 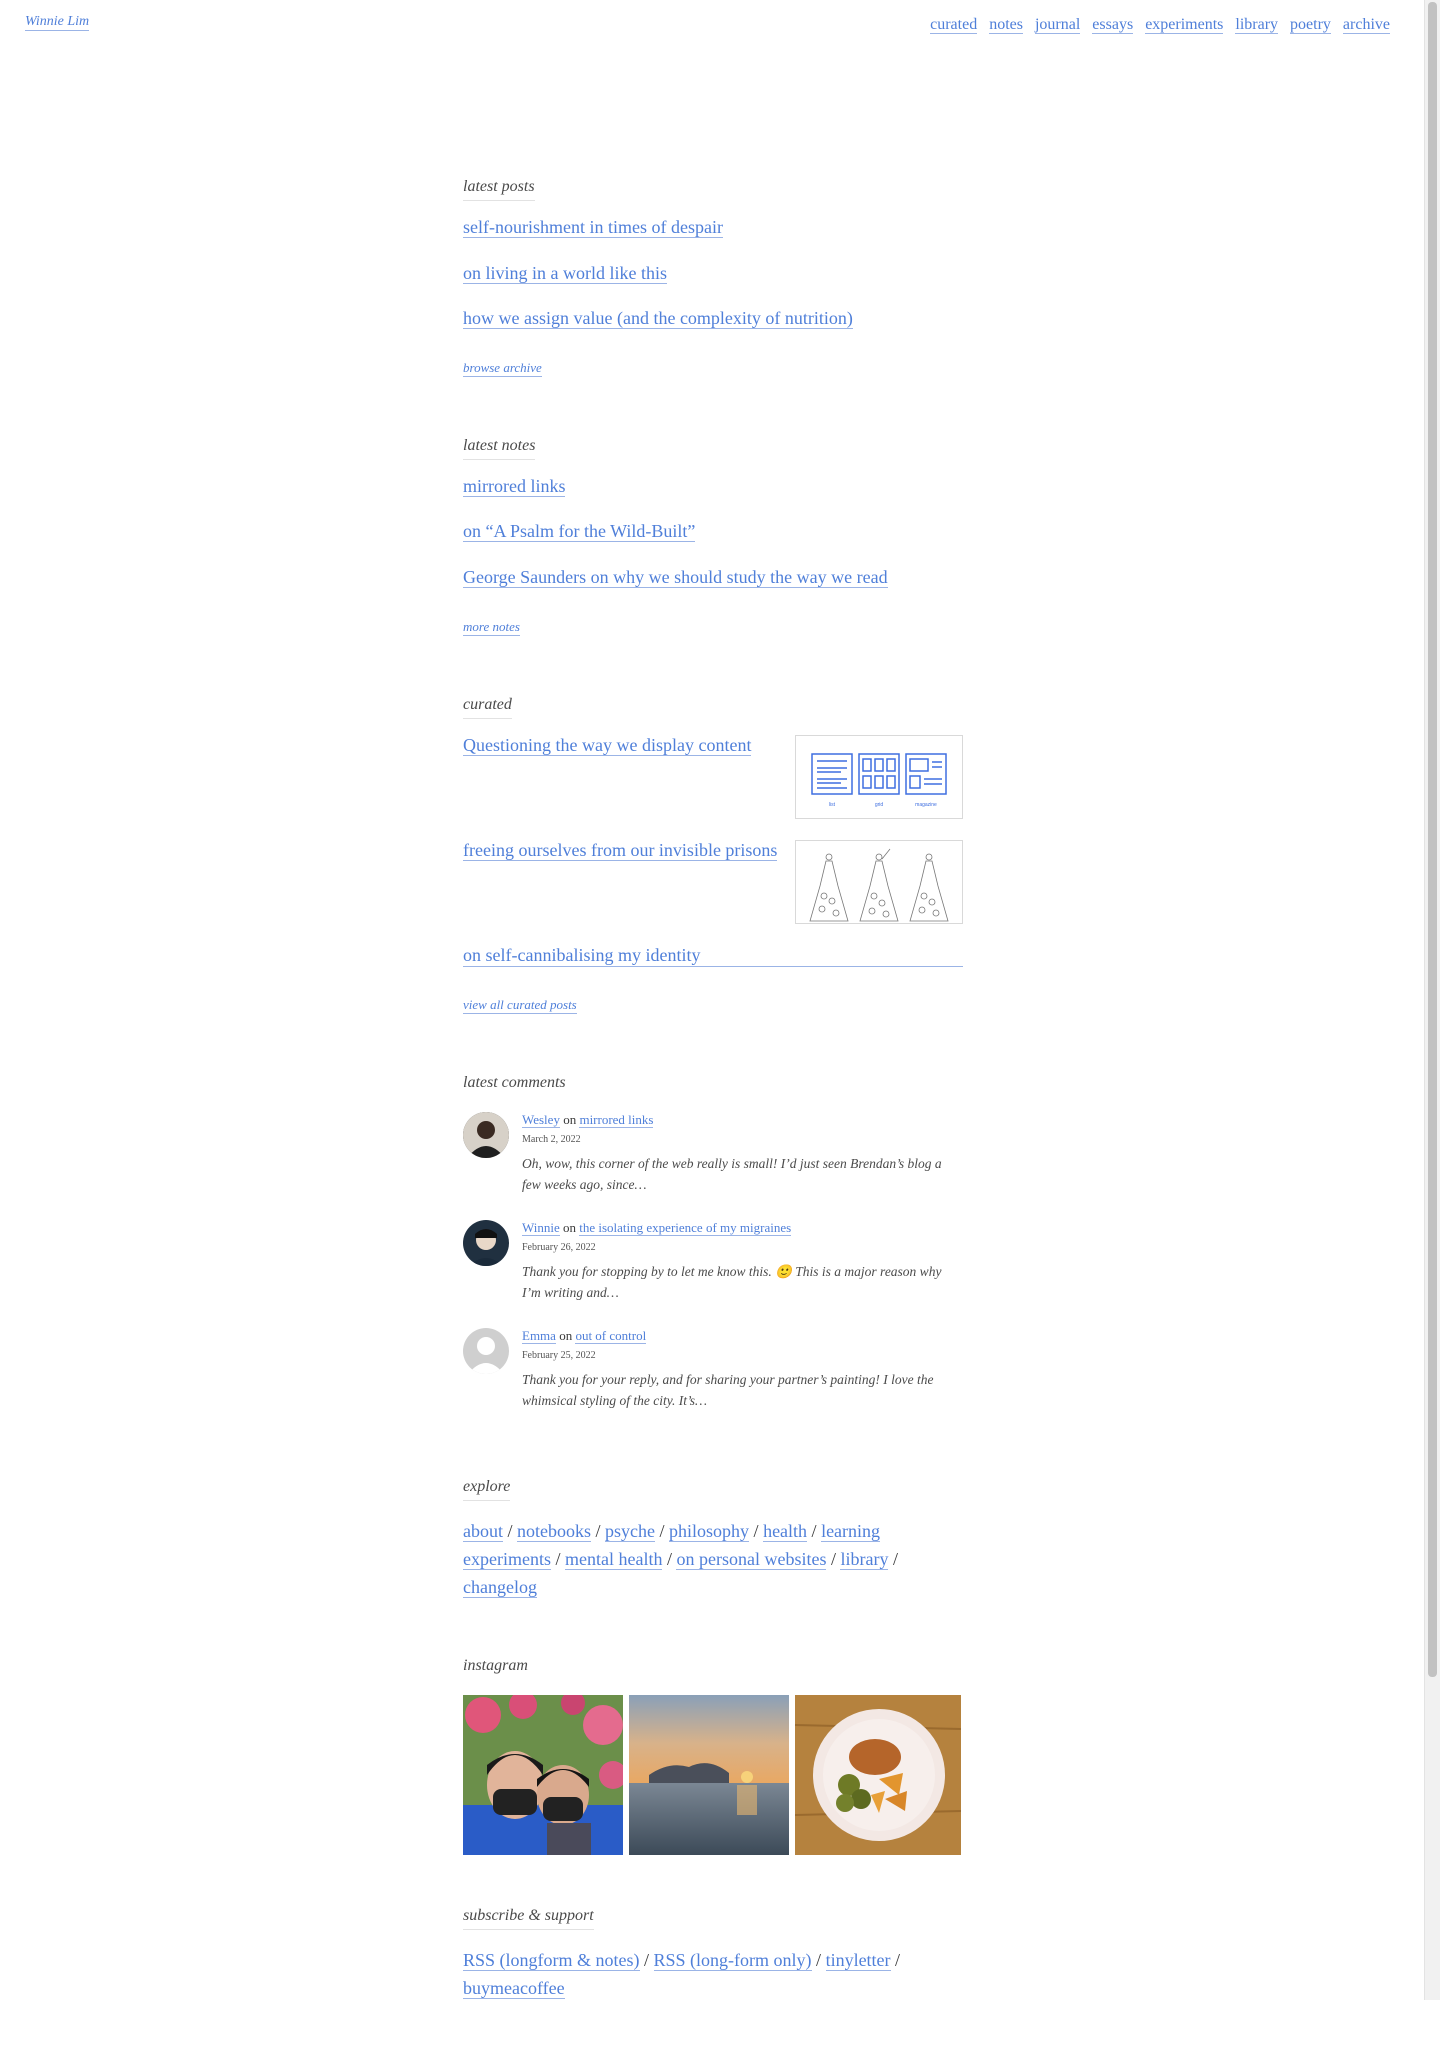 I want to click on comment-date: February 26, 2022, so click(x=559, y=1247).